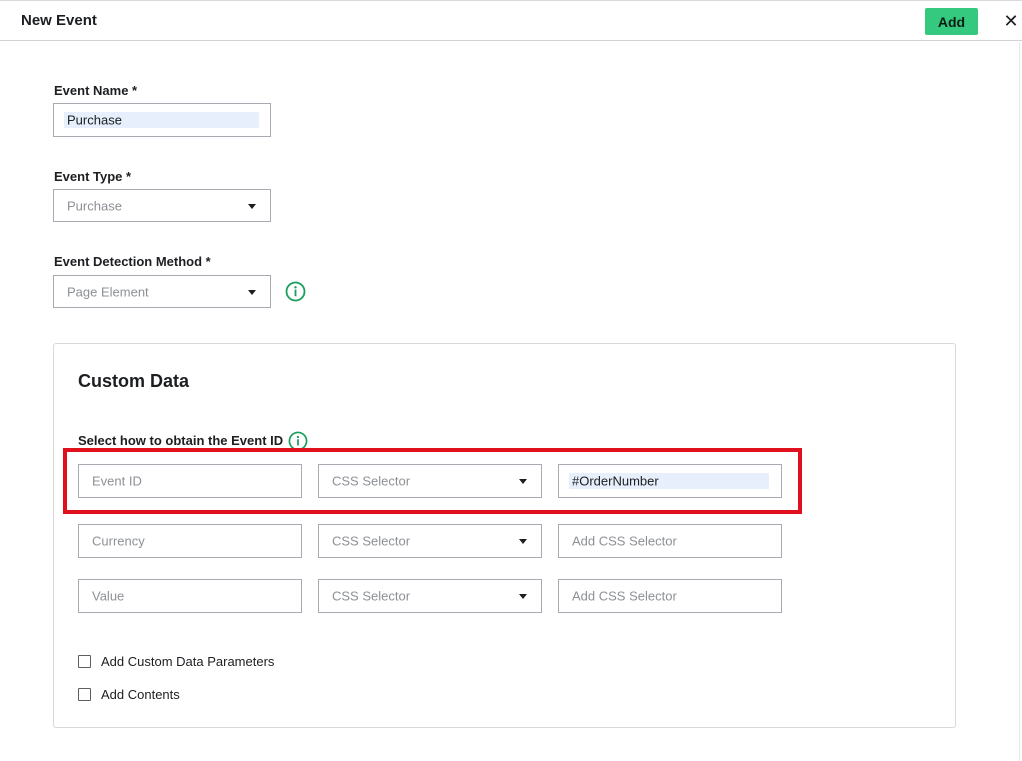 This screenshot has width=1022, height=761. What do you see at coordinates (94, 205) in the screenshot?
I see `event-type-value: Purchase` at bounding box center [94, 205].